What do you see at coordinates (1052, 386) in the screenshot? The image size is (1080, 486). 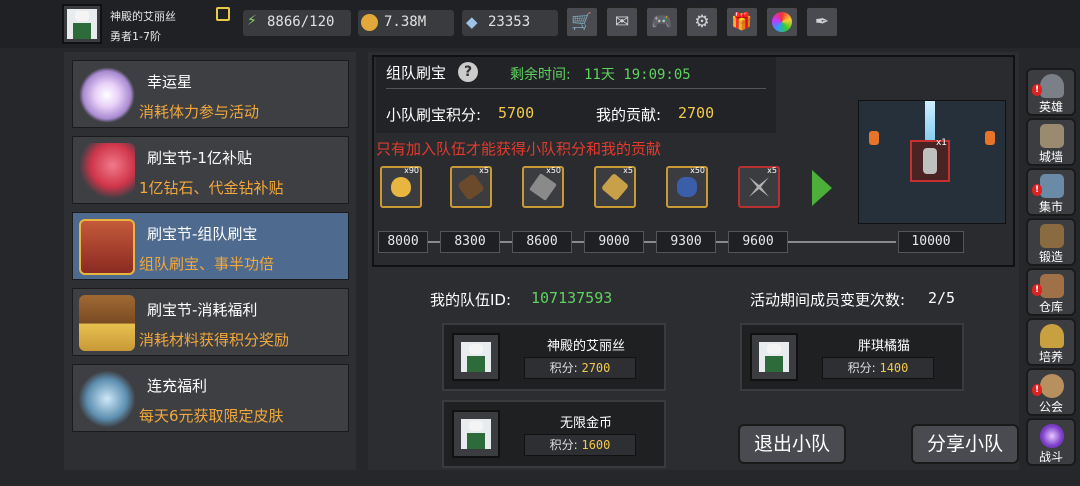 I see `guild-icon` at bounding box center [1052, 386].